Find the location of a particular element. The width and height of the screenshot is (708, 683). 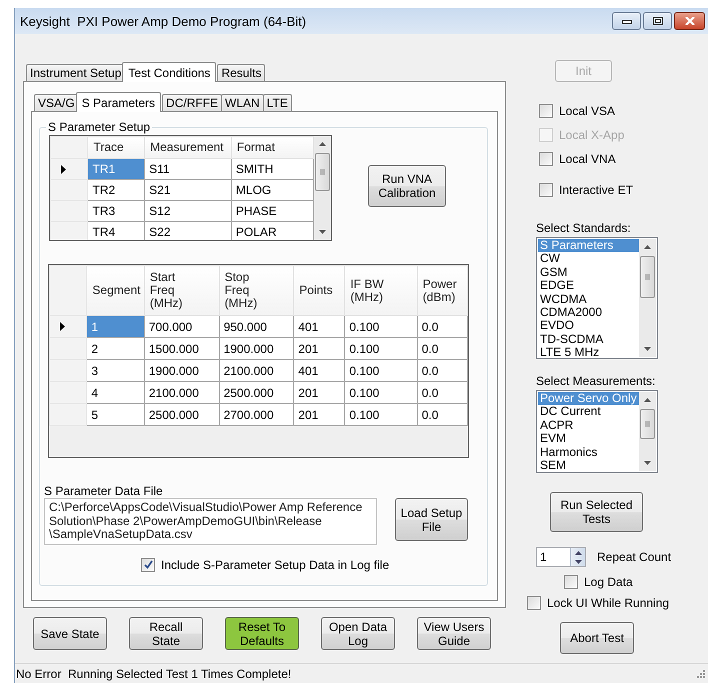

table-cell: 3 is located at coordinates (115, 371).